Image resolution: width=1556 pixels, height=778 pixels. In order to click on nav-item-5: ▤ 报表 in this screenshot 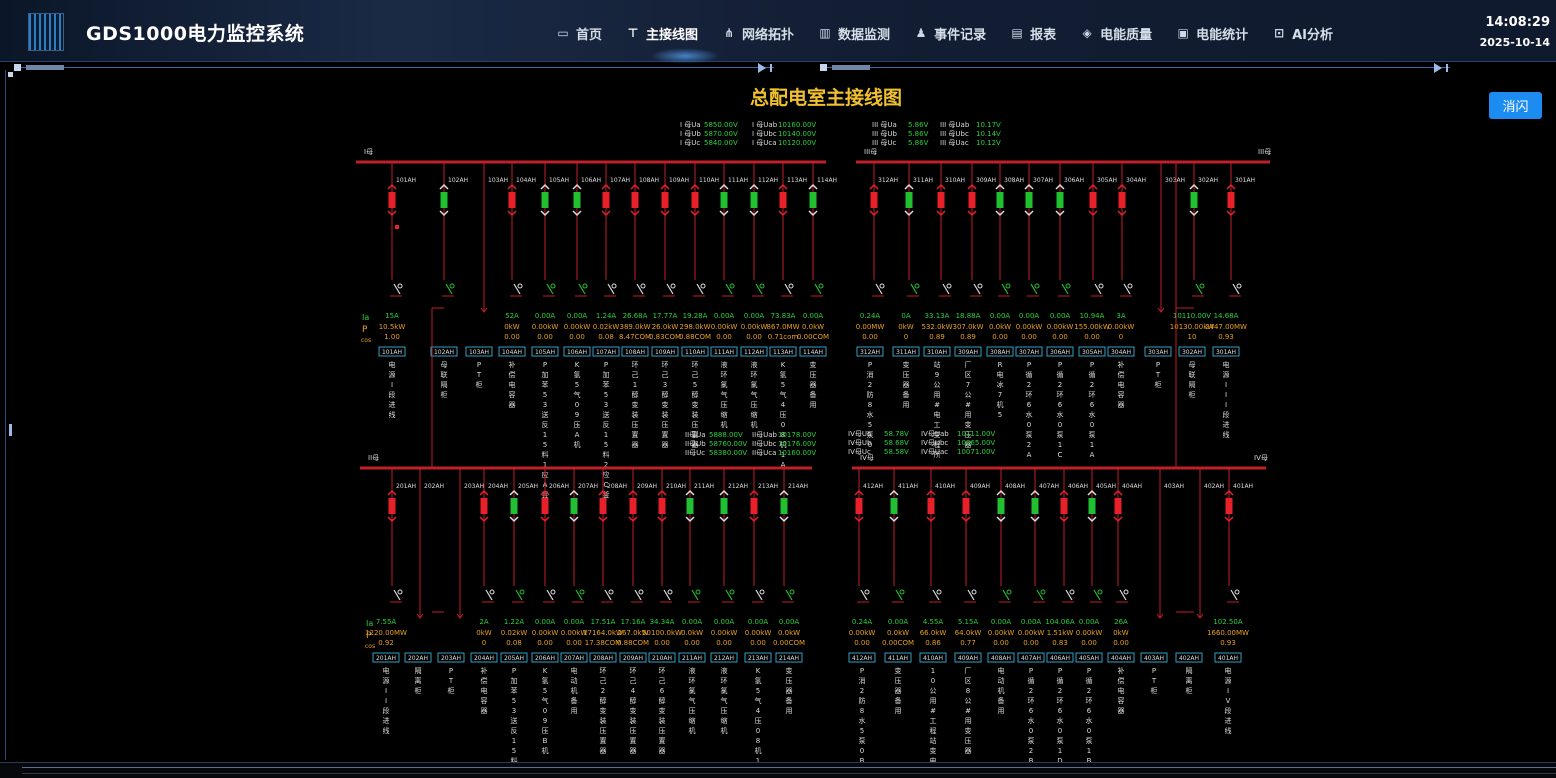, I will do `click(1033, 33)`.